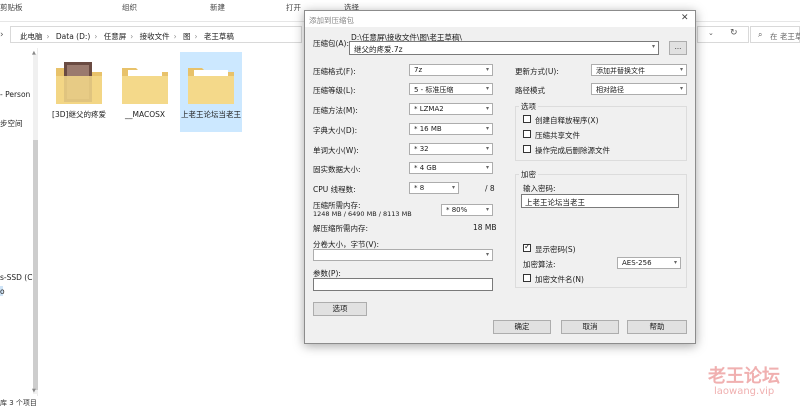  Describe the element at coordinates (421, 149) in the screenshot. I see `word-value: * 32` at that location.